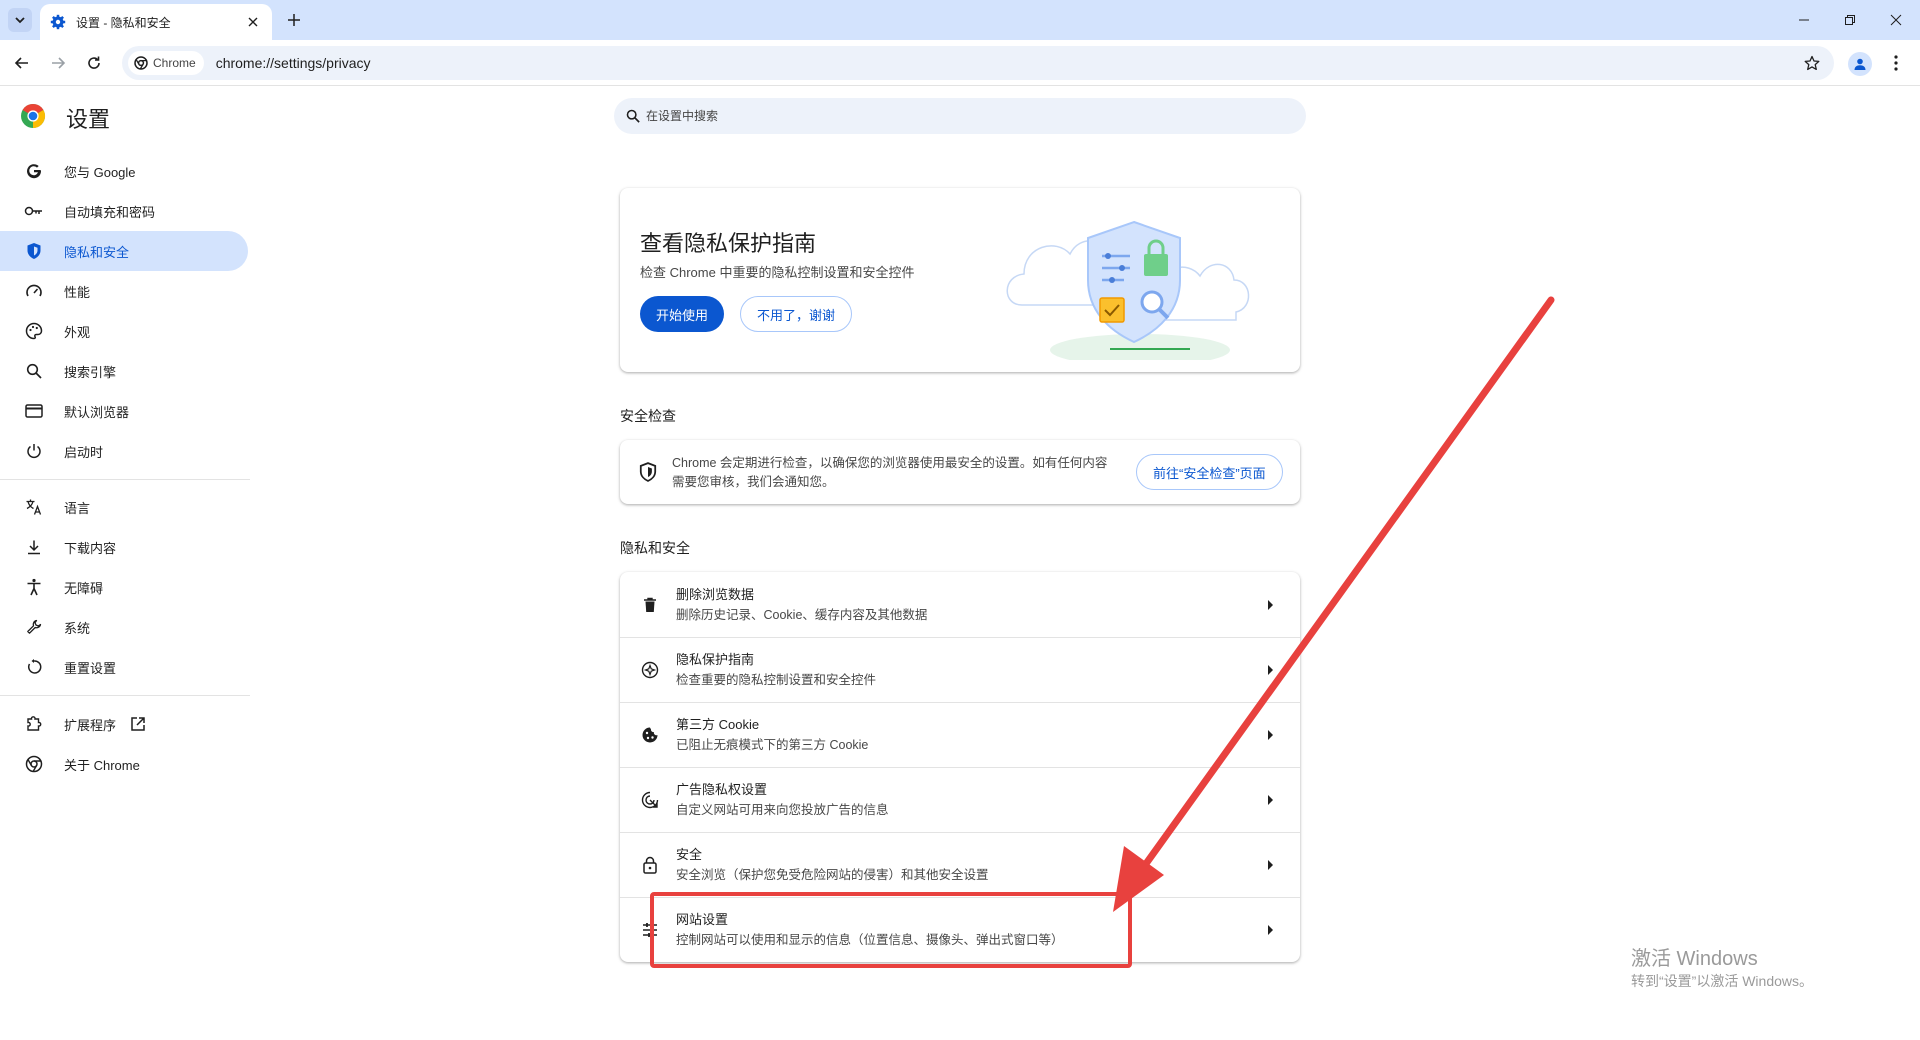  What do you see at coordinates (650, 605) in the screenshot?
I see `trash-icon` at bounding box center [650, 605].